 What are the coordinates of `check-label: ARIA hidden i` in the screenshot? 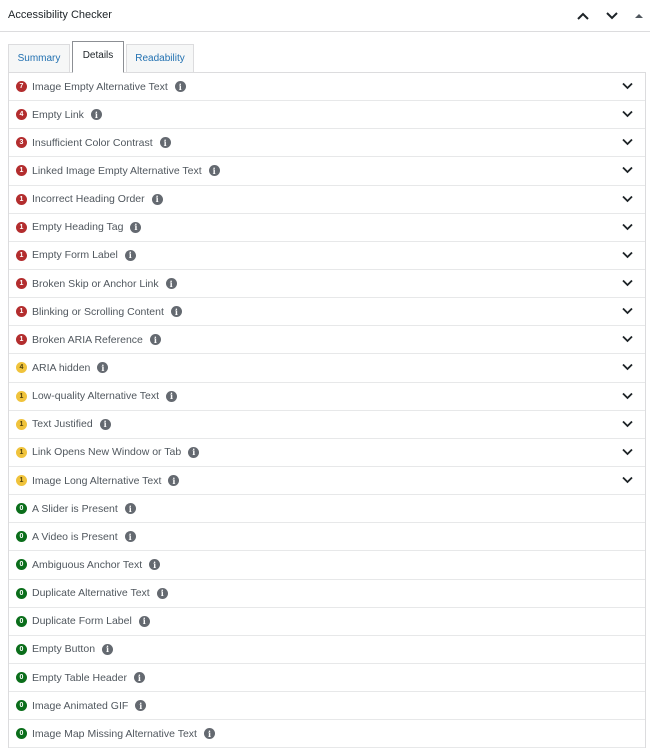 It's located at (70, 368).